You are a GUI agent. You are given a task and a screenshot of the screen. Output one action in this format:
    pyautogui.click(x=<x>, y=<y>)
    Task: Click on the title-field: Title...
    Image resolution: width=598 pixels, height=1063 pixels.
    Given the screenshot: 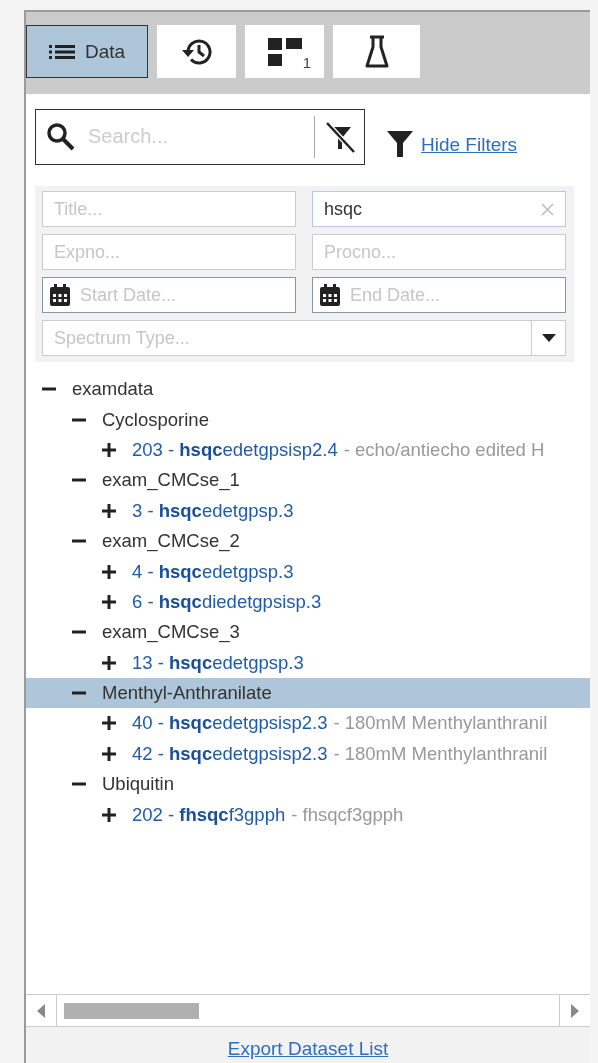 What is the action you would take?
    pyautogui.click(x=169, y=209)
    